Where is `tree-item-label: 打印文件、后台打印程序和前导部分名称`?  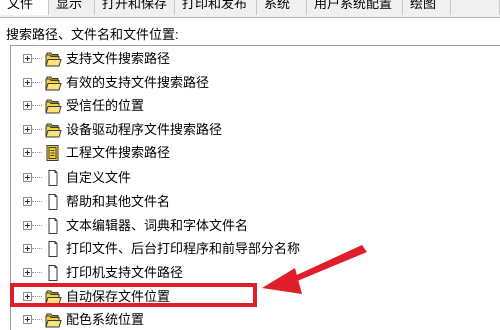
tree-item-label: 打印文件、后台打印程序和前导部分名称 is located at coordinates (183, 248).